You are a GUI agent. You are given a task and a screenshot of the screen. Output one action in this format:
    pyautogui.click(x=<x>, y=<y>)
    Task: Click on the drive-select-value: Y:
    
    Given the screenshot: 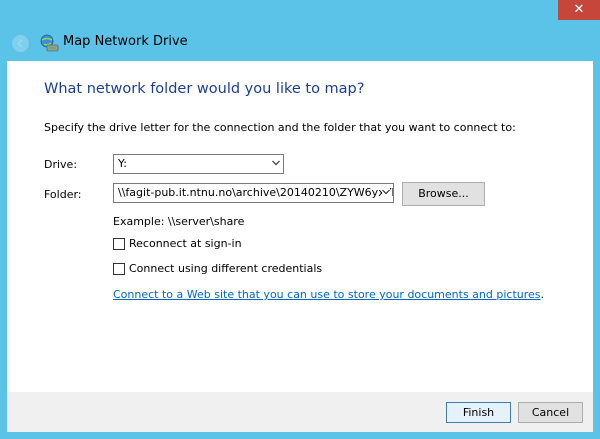 What is the action you would take?
    pyautogui.click(x=122, y=163)
    